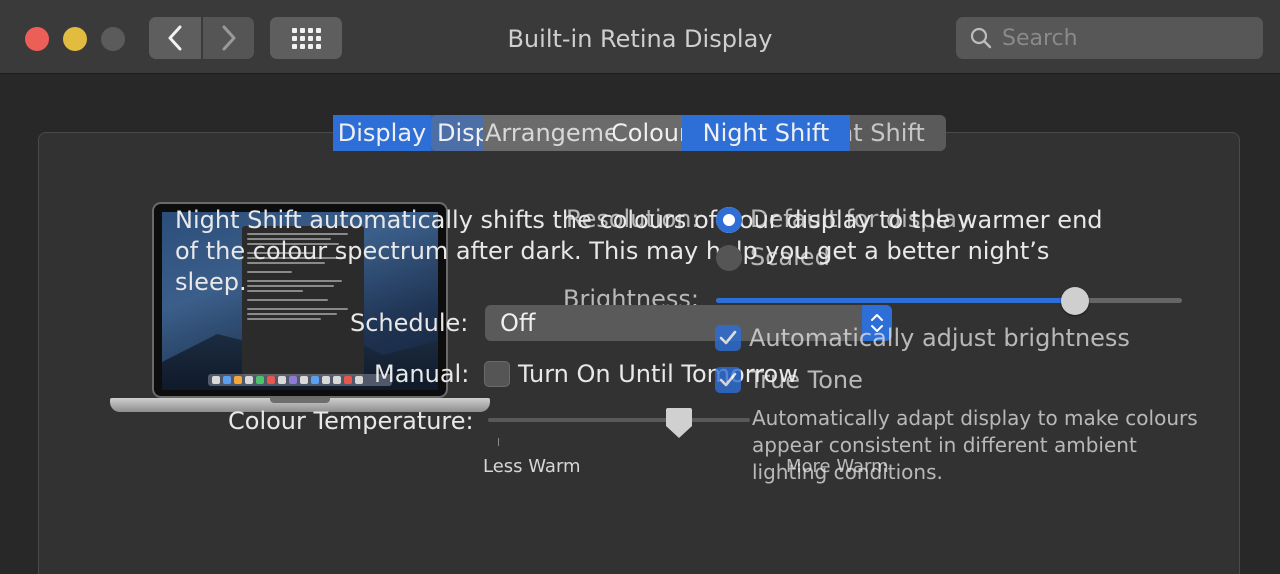 The width and height of the screenshot is (1280, 574). I want to click on tab-display-ghost: Display, so click(457, 133).